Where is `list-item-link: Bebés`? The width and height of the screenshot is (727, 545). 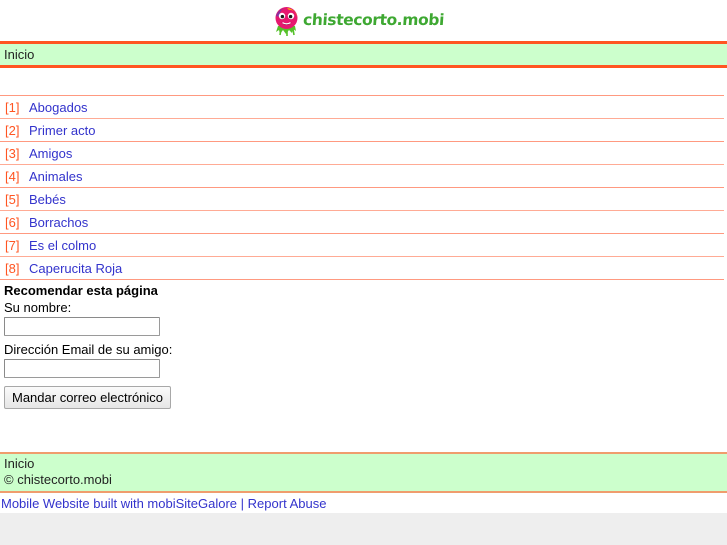 list-item-link: Bebés is located at coordinates (47, 199).